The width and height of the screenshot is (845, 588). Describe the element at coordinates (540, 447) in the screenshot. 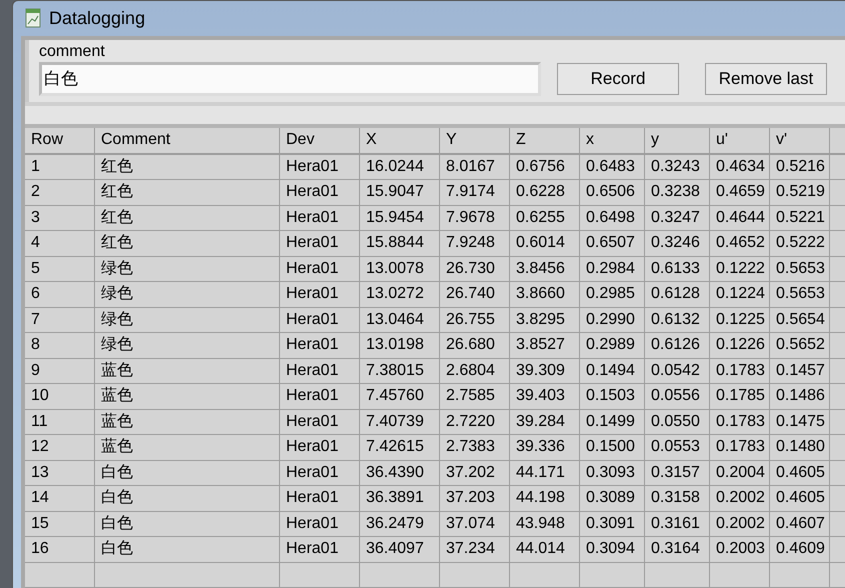

I see `table-cell-text: 39.336` at that location.